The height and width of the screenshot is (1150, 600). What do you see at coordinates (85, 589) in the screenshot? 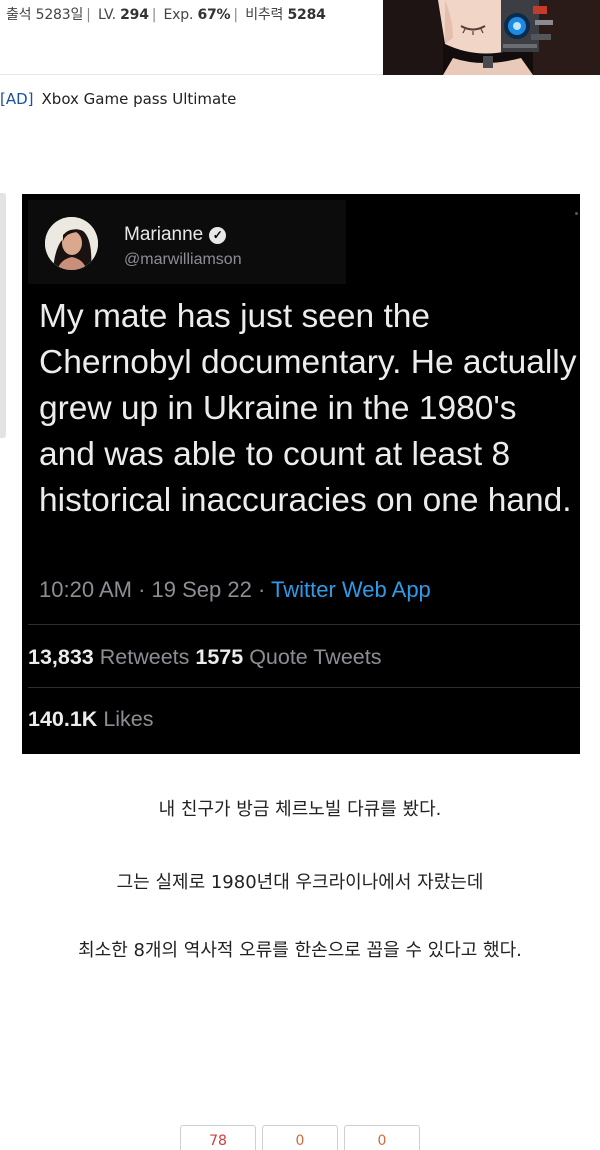
I see `tweet-time: 10:20 AM` at bounding box center [85, 589].